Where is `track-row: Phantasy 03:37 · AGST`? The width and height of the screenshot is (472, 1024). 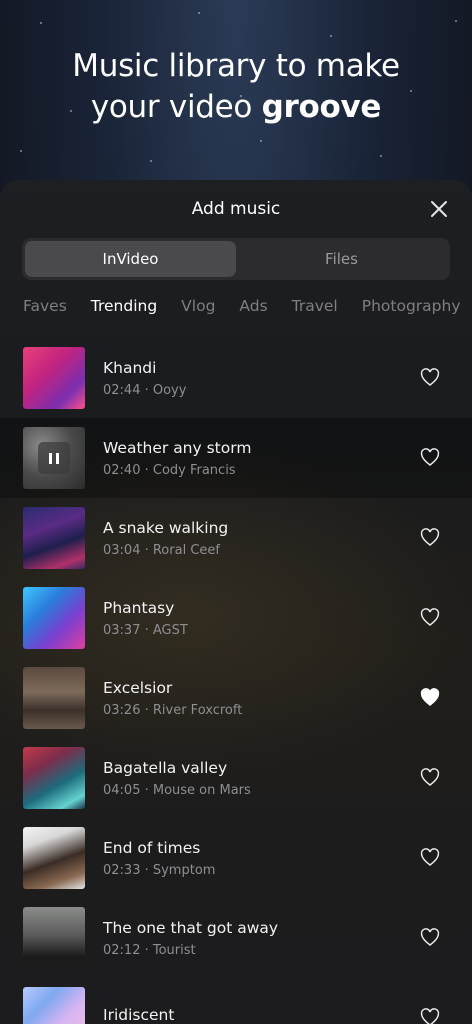 track-row: Phantasy 03:37 · AGST is located at coordinates (236, 618).